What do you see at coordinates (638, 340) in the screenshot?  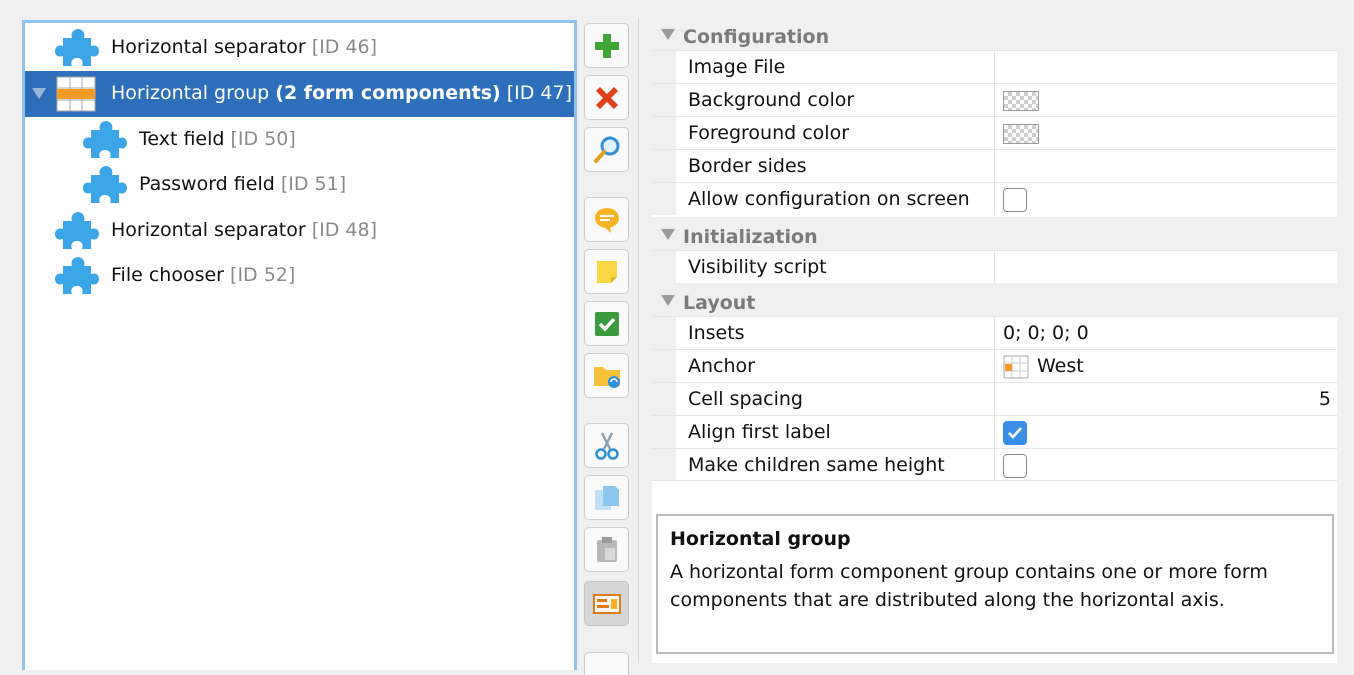 I see `splitter` at bounding box center [638, 340].